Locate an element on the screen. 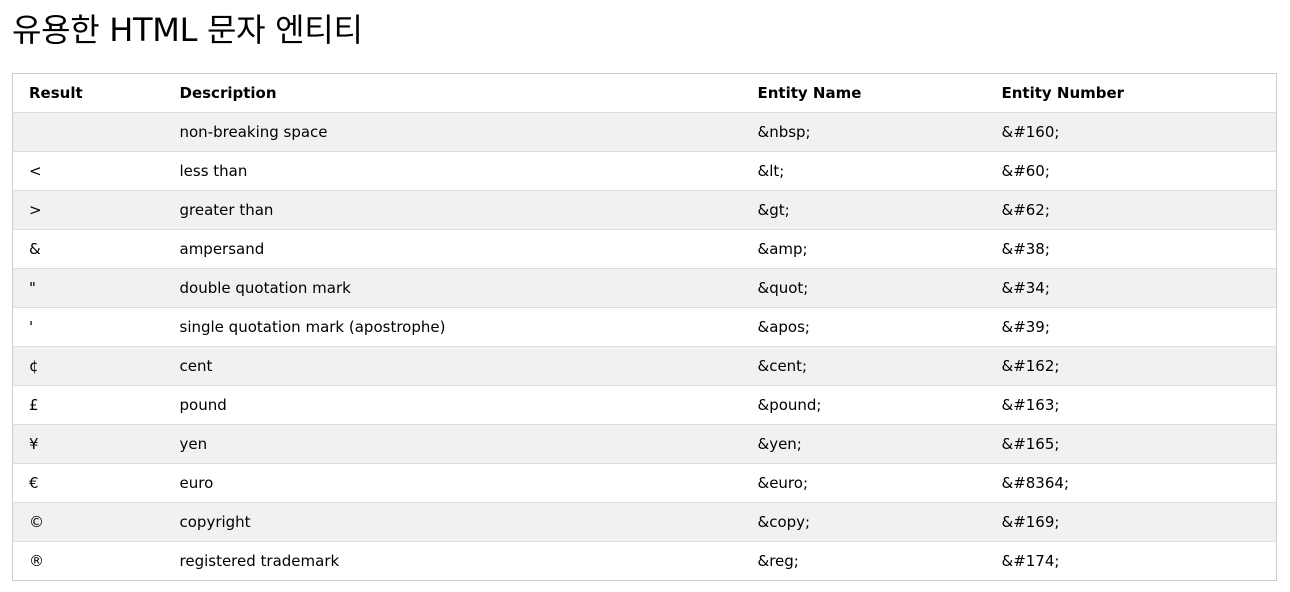 The height and width of the screenshot is (592, 1290). cell-description: yen is located at coordinates (452, 444).